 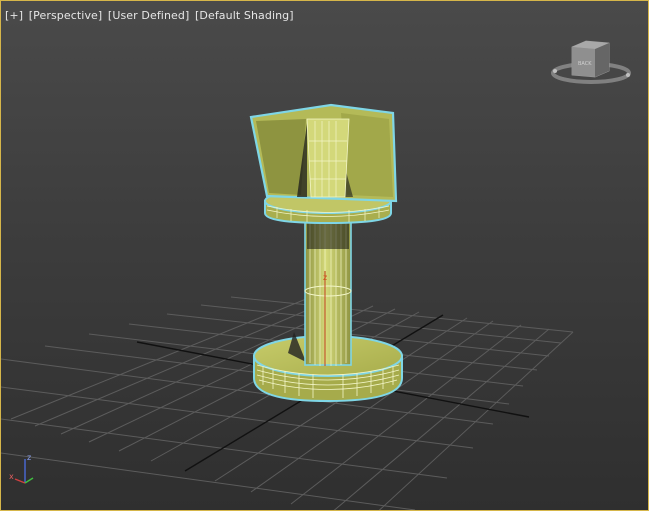 What do you see at coordinates (21, 468) in the screenshot?
I see `axis-tripod-icon: z x` at bounding box center [21, 468].